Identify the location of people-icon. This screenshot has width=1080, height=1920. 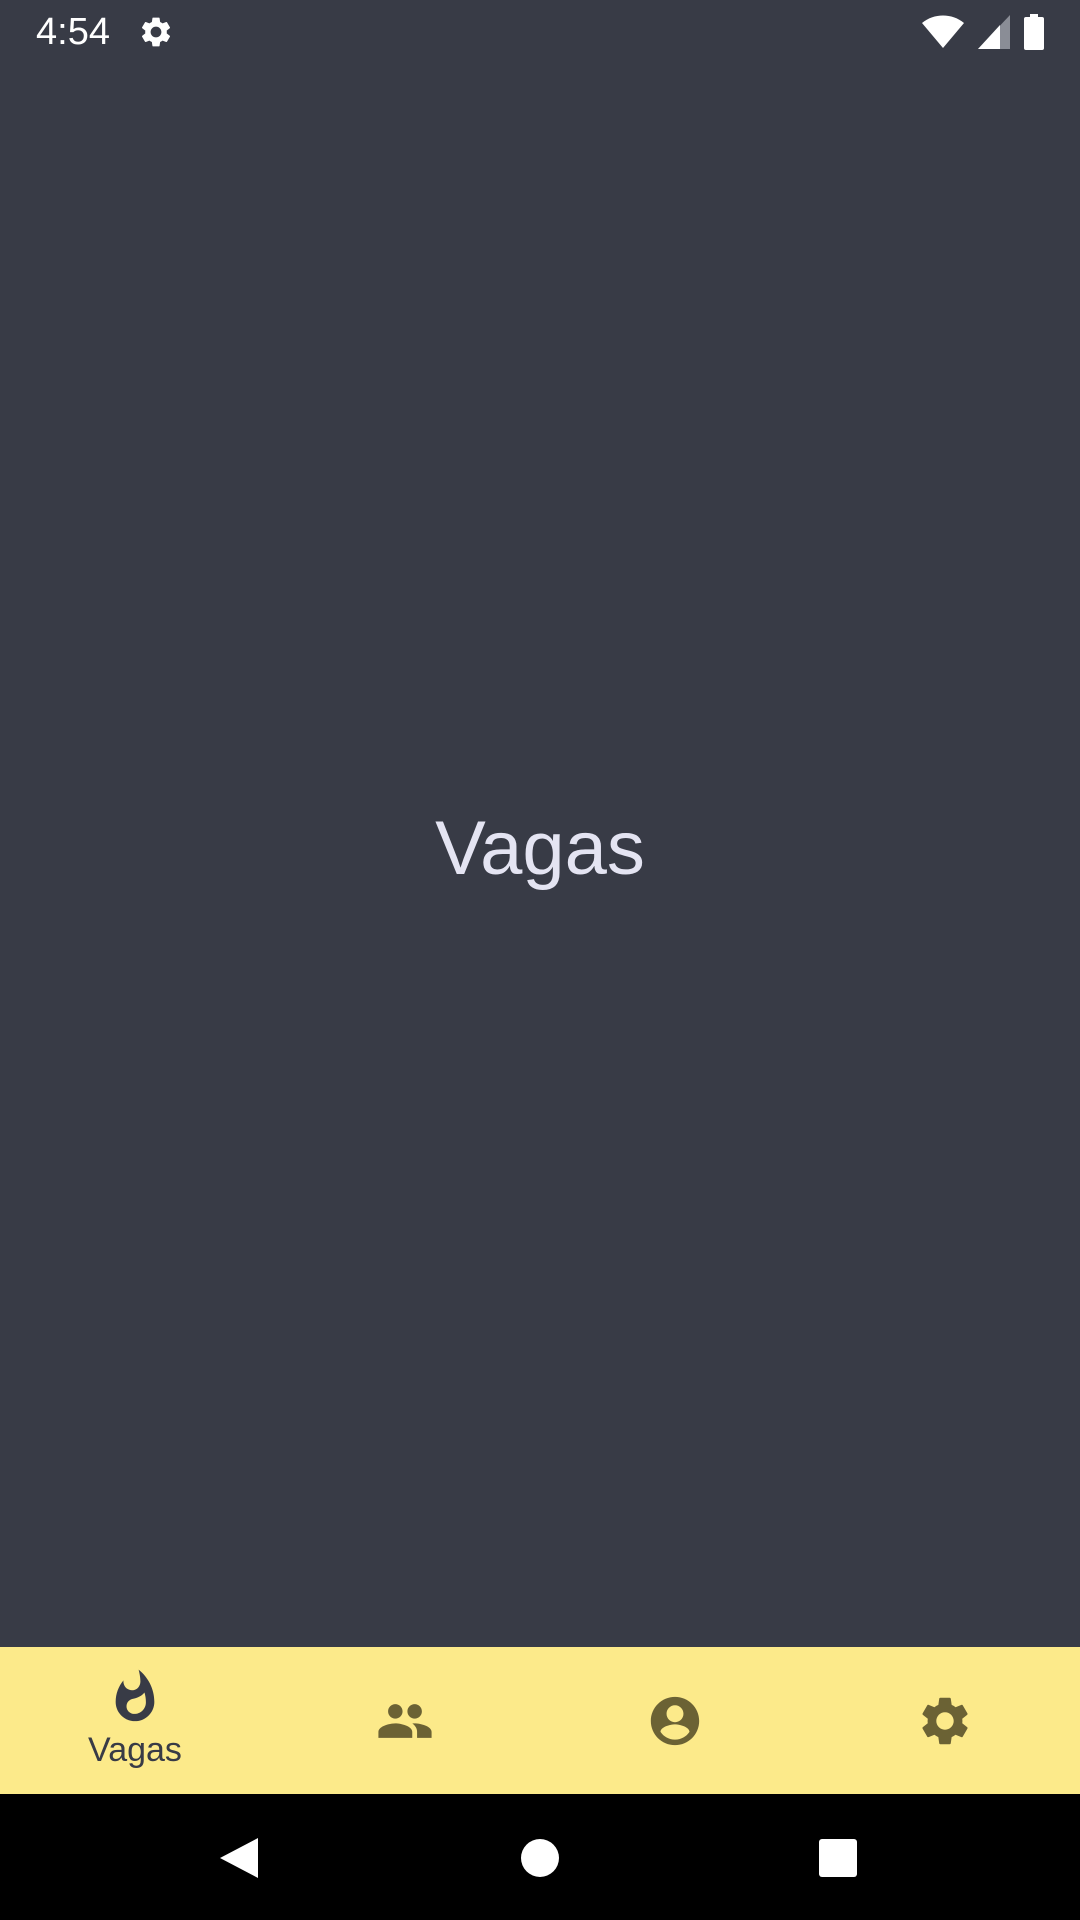
(405, 1720).